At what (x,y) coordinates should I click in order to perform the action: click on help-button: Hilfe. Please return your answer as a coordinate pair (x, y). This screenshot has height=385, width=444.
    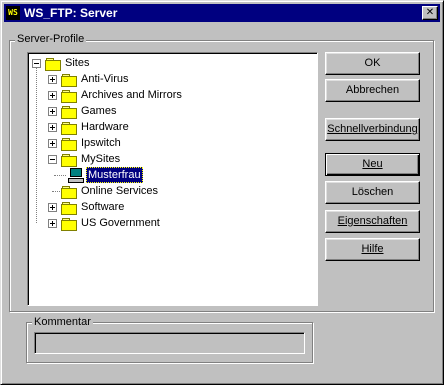
    Looking at the image, I should click on (372, 249).